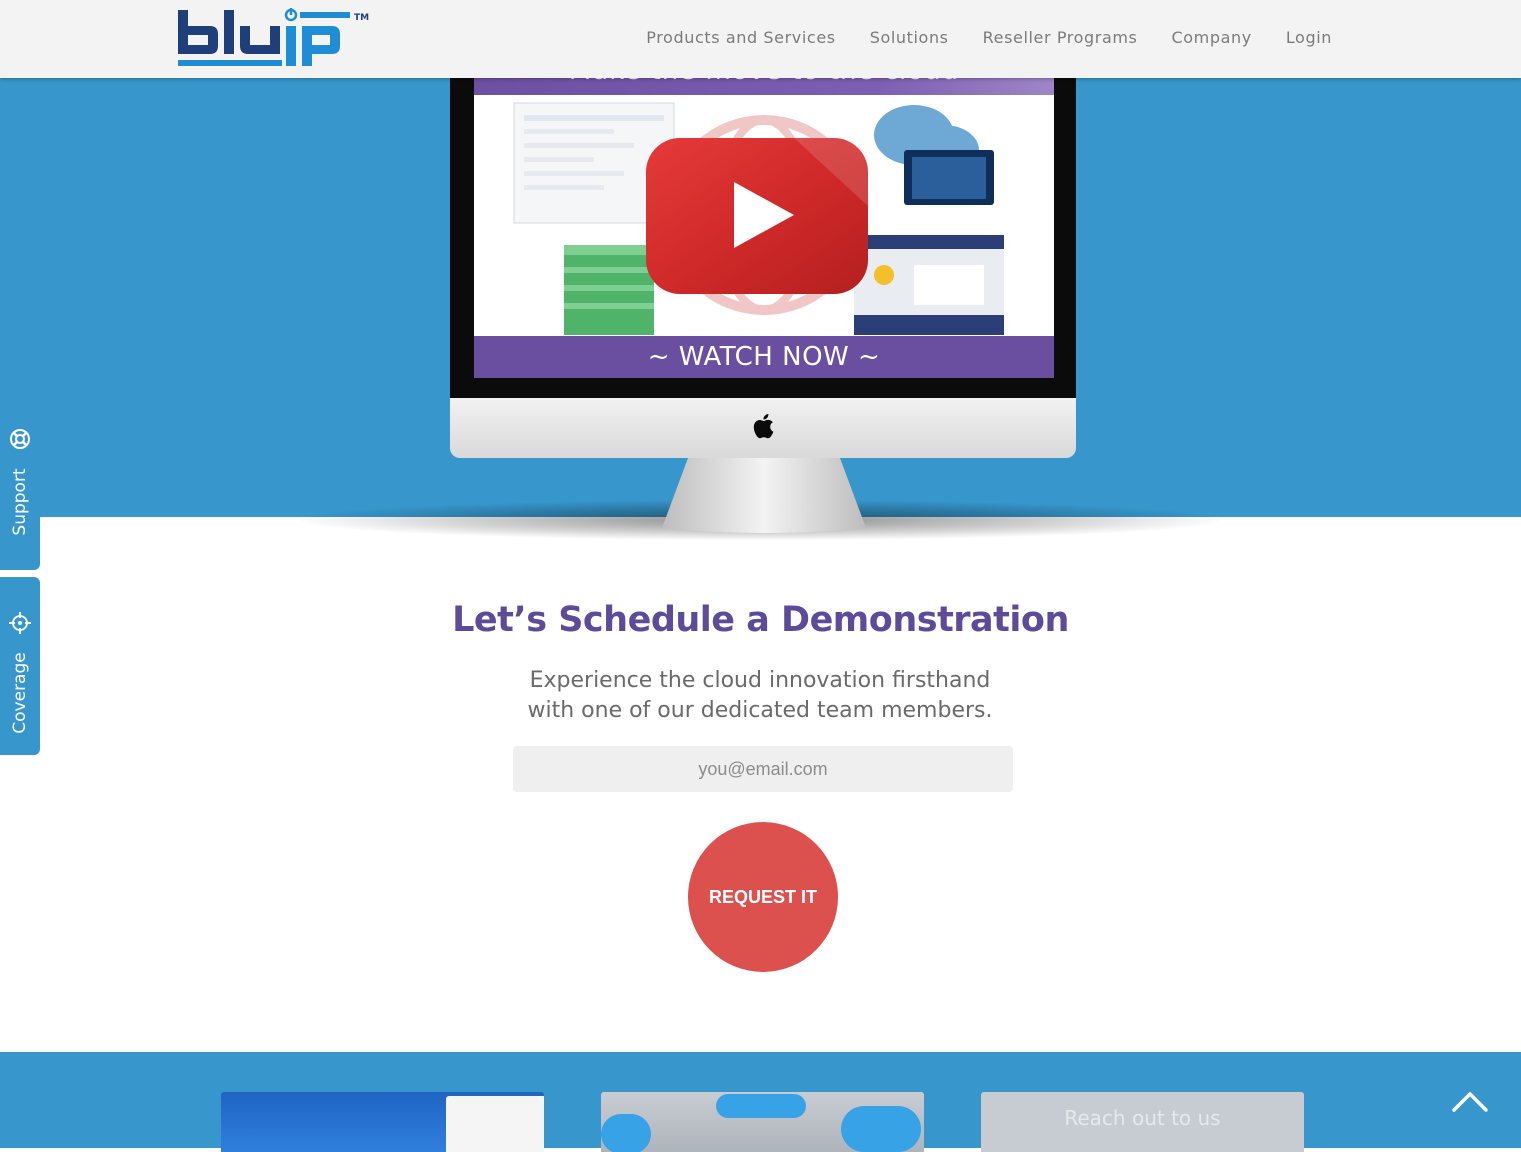 The height and width of the screenshot is (1152, 1521). What do you see at coordinates (495, 1124) in the screenshot?
I see `app-window-thumbnail` at bounding box center [495, 1124].